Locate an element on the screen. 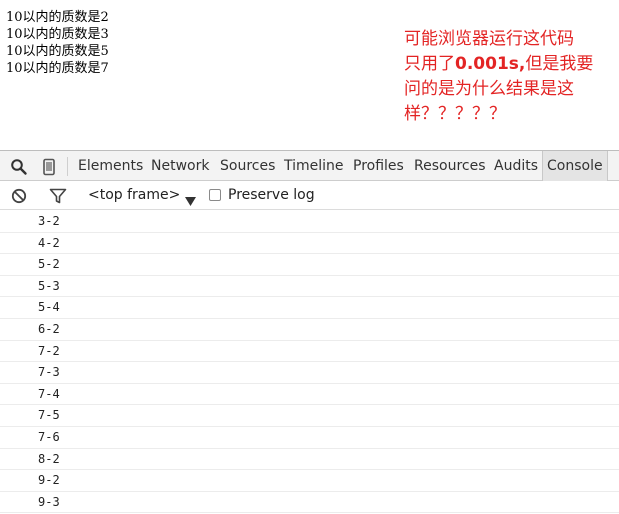 The width and height of the screenshot is (619, 514). tab-network: Network is located at coordinates (180, 166).